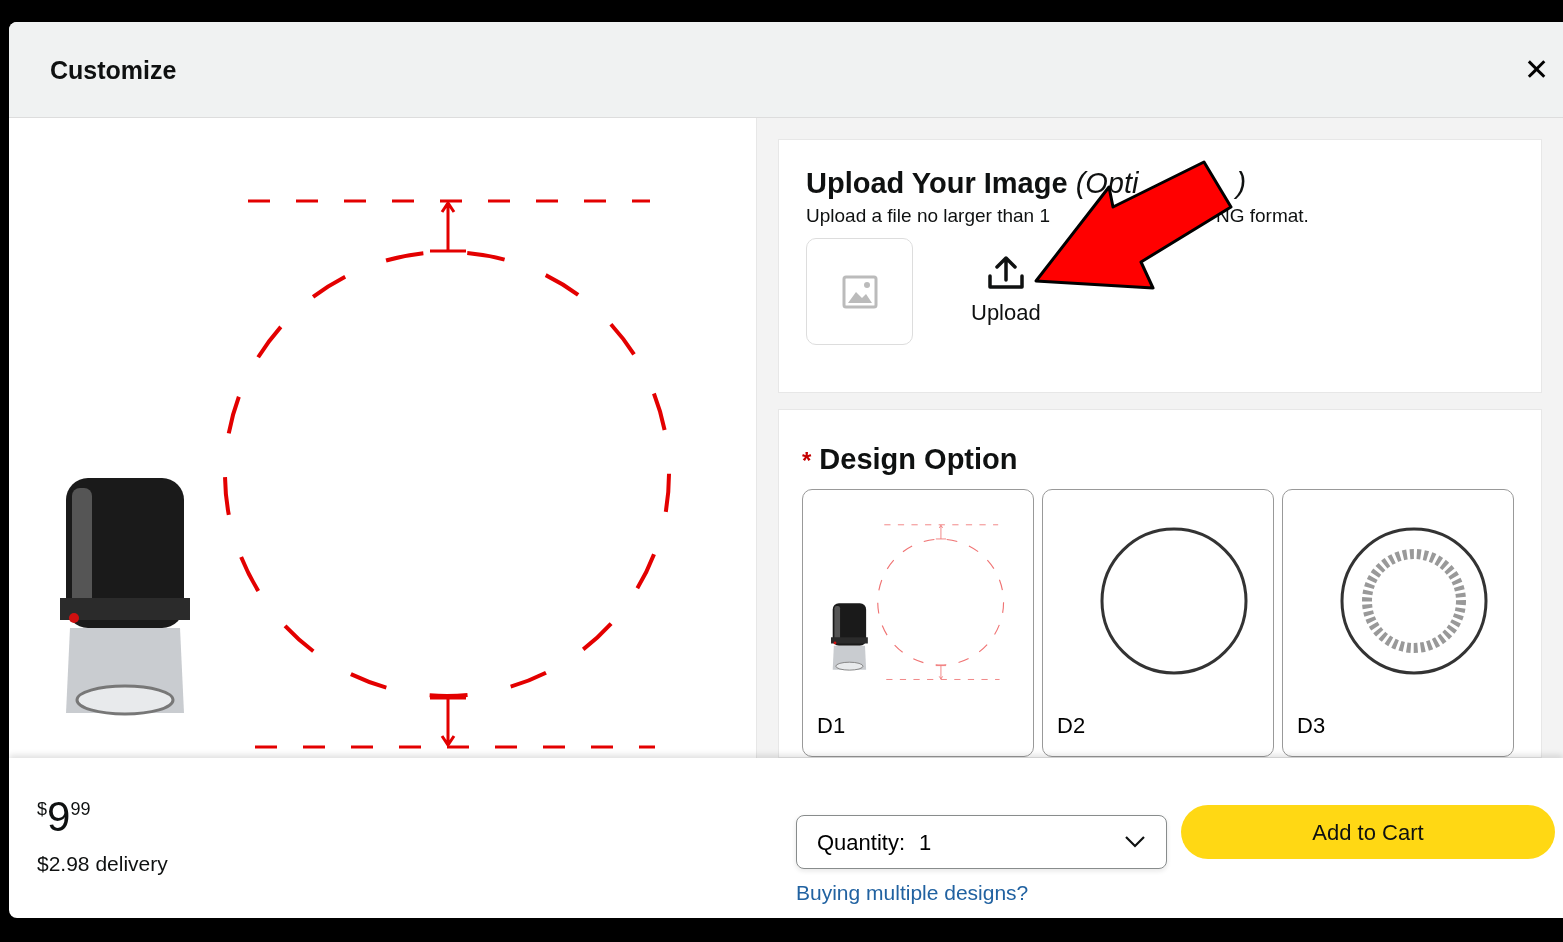 This screenshot has width=1563, height=942. I want to click on design-option: D3, so click(1398, 623).